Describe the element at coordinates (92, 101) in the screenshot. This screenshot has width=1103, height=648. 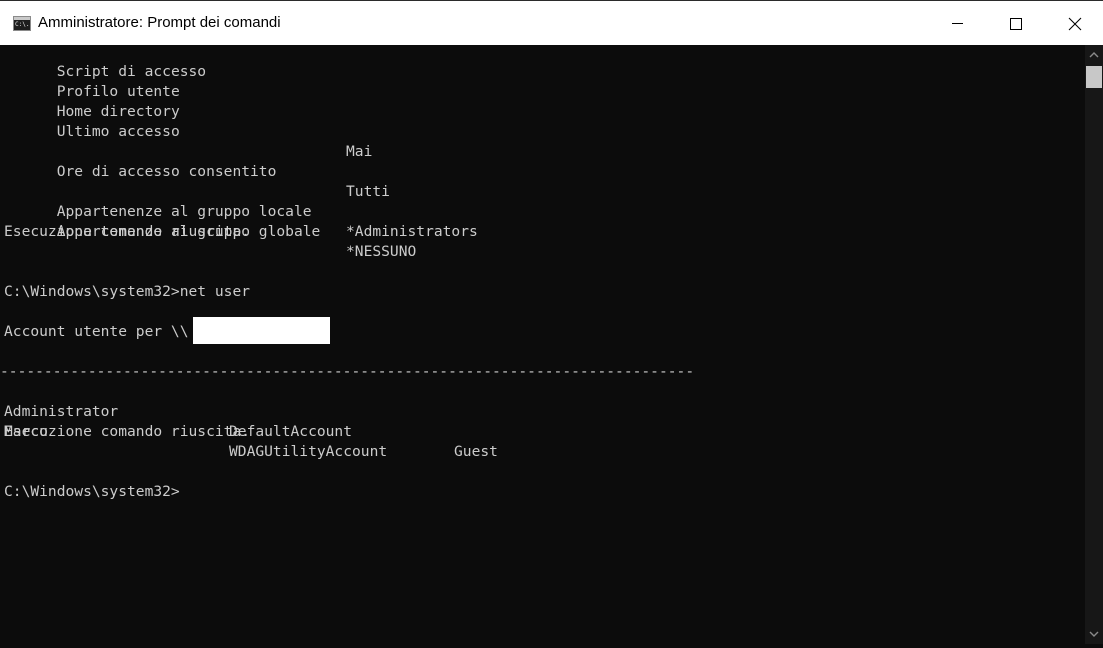
I see `user-info-row: Home directory` at that location.